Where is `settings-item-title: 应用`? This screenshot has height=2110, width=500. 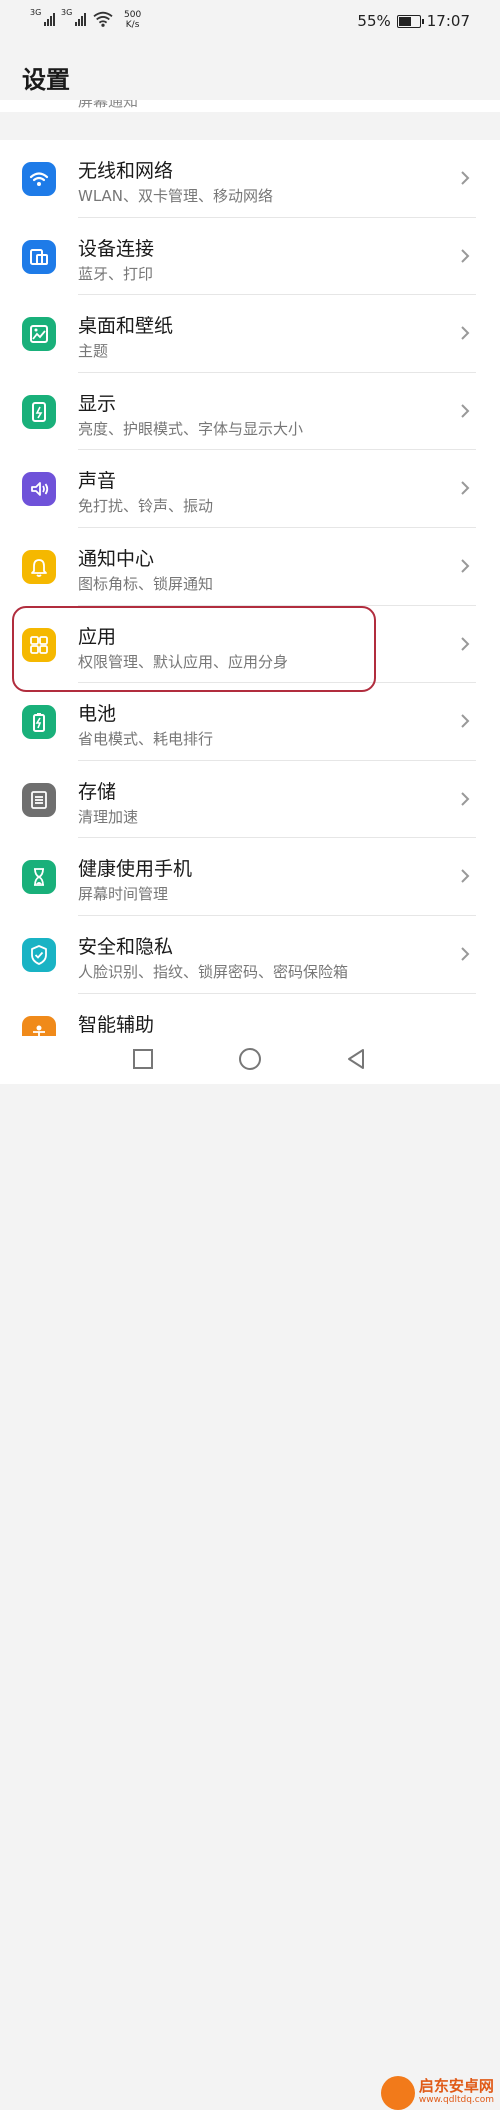 settings-item-title: 应用 is located at coordinates (97, 636).